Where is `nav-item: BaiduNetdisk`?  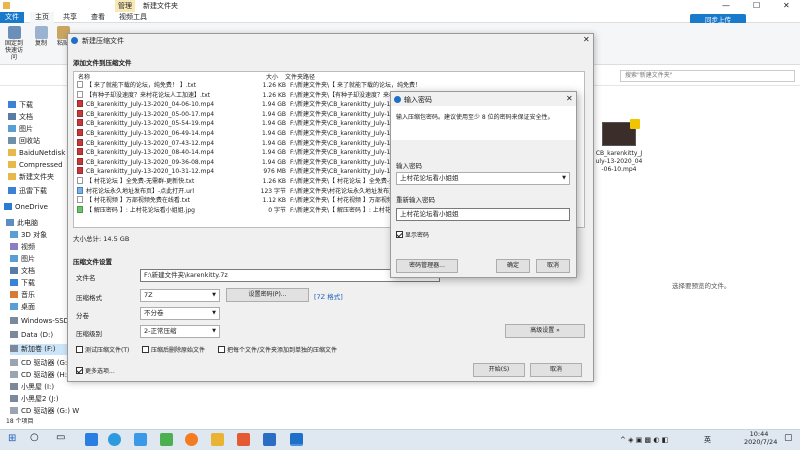 nav-item: BaiduNetdisk is located at coordinates (36, 153).